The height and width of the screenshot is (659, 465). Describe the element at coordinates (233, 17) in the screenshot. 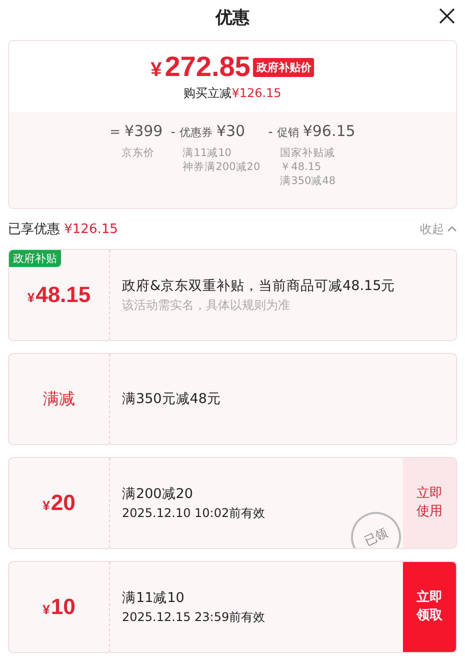

I see `panel-title: 优惠` at that location.